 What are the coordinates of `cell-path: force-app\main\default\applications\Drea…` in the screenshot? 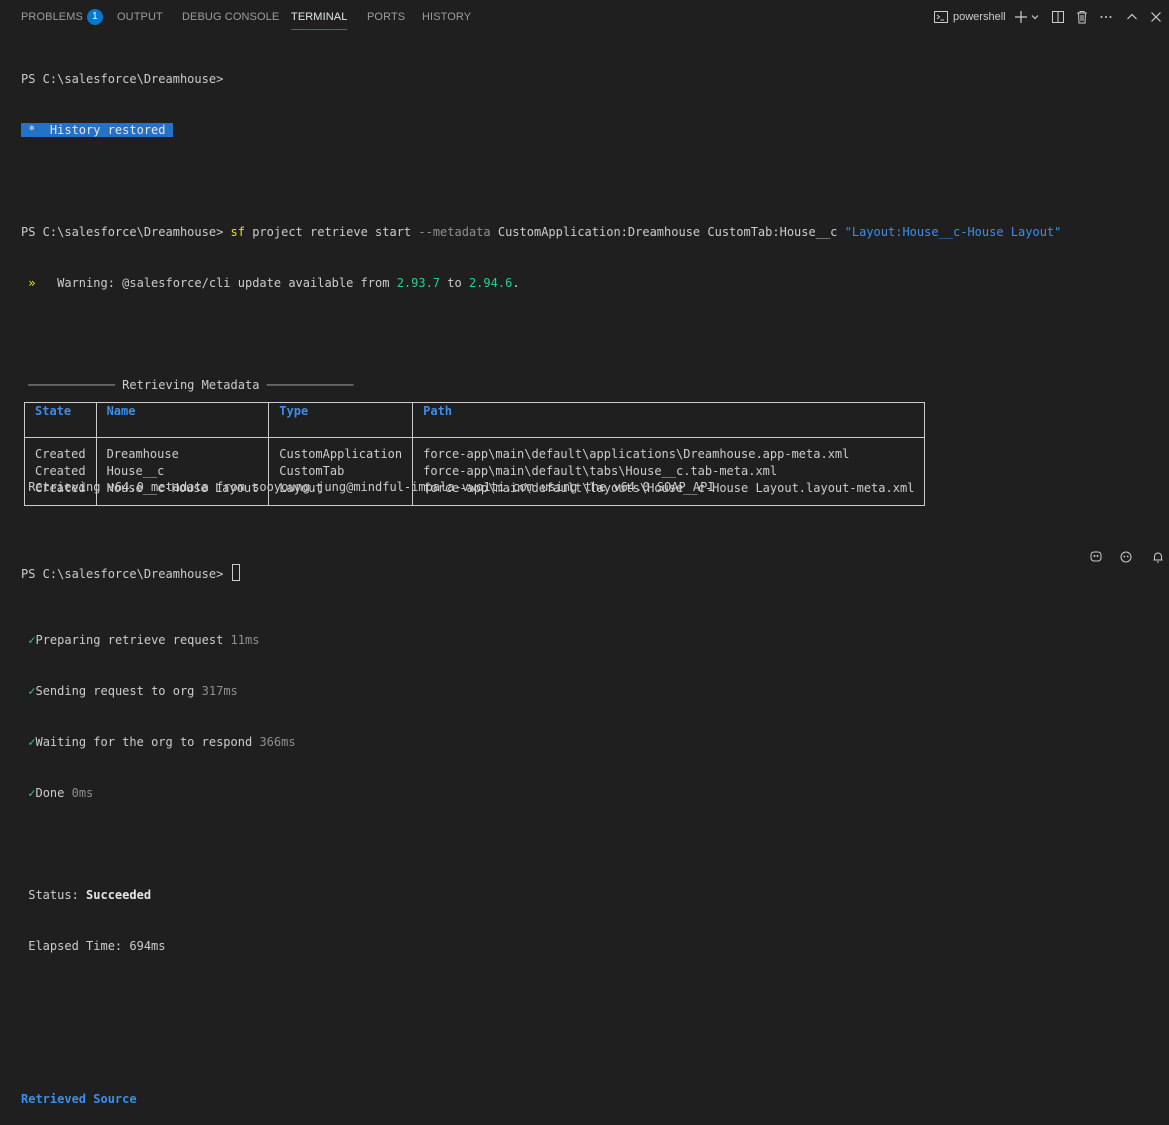 It's located at (669, 450).